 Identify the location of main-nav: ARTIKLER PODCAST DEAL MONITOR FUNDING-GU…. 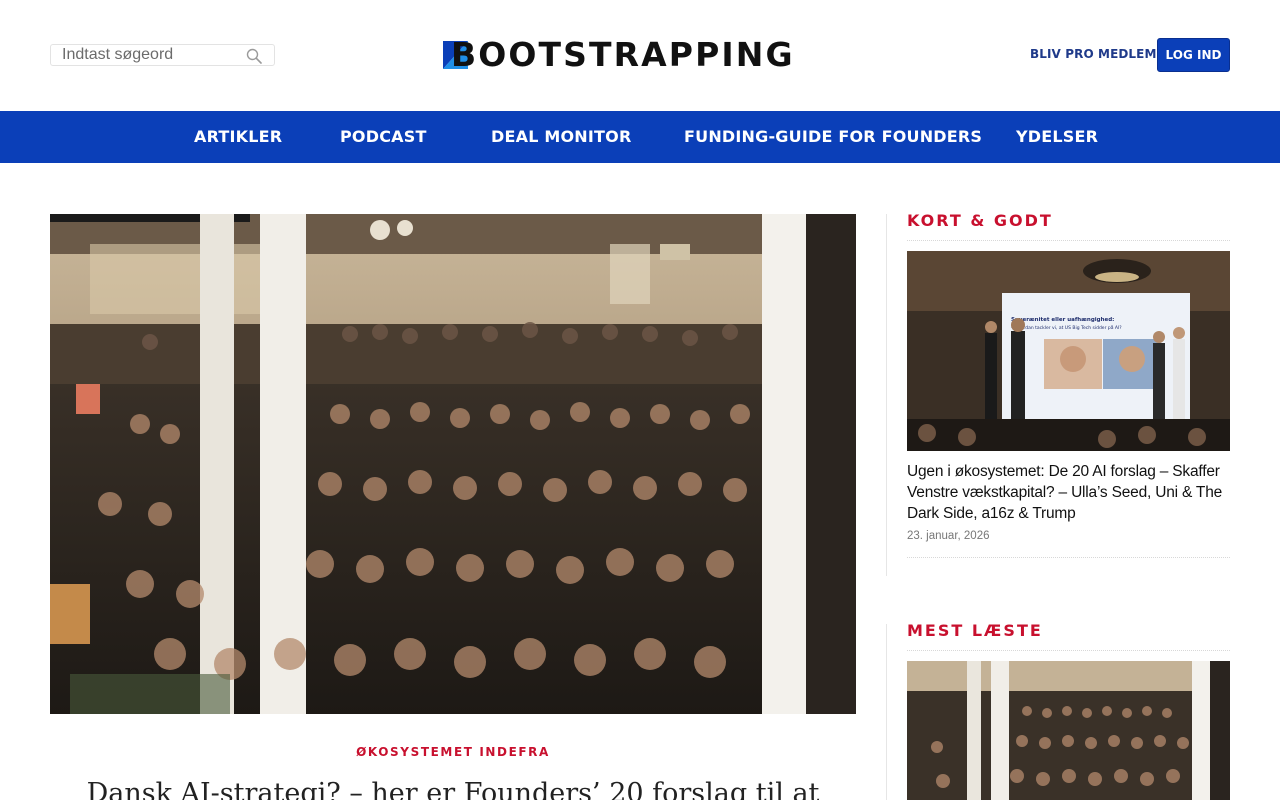
(640, 137).